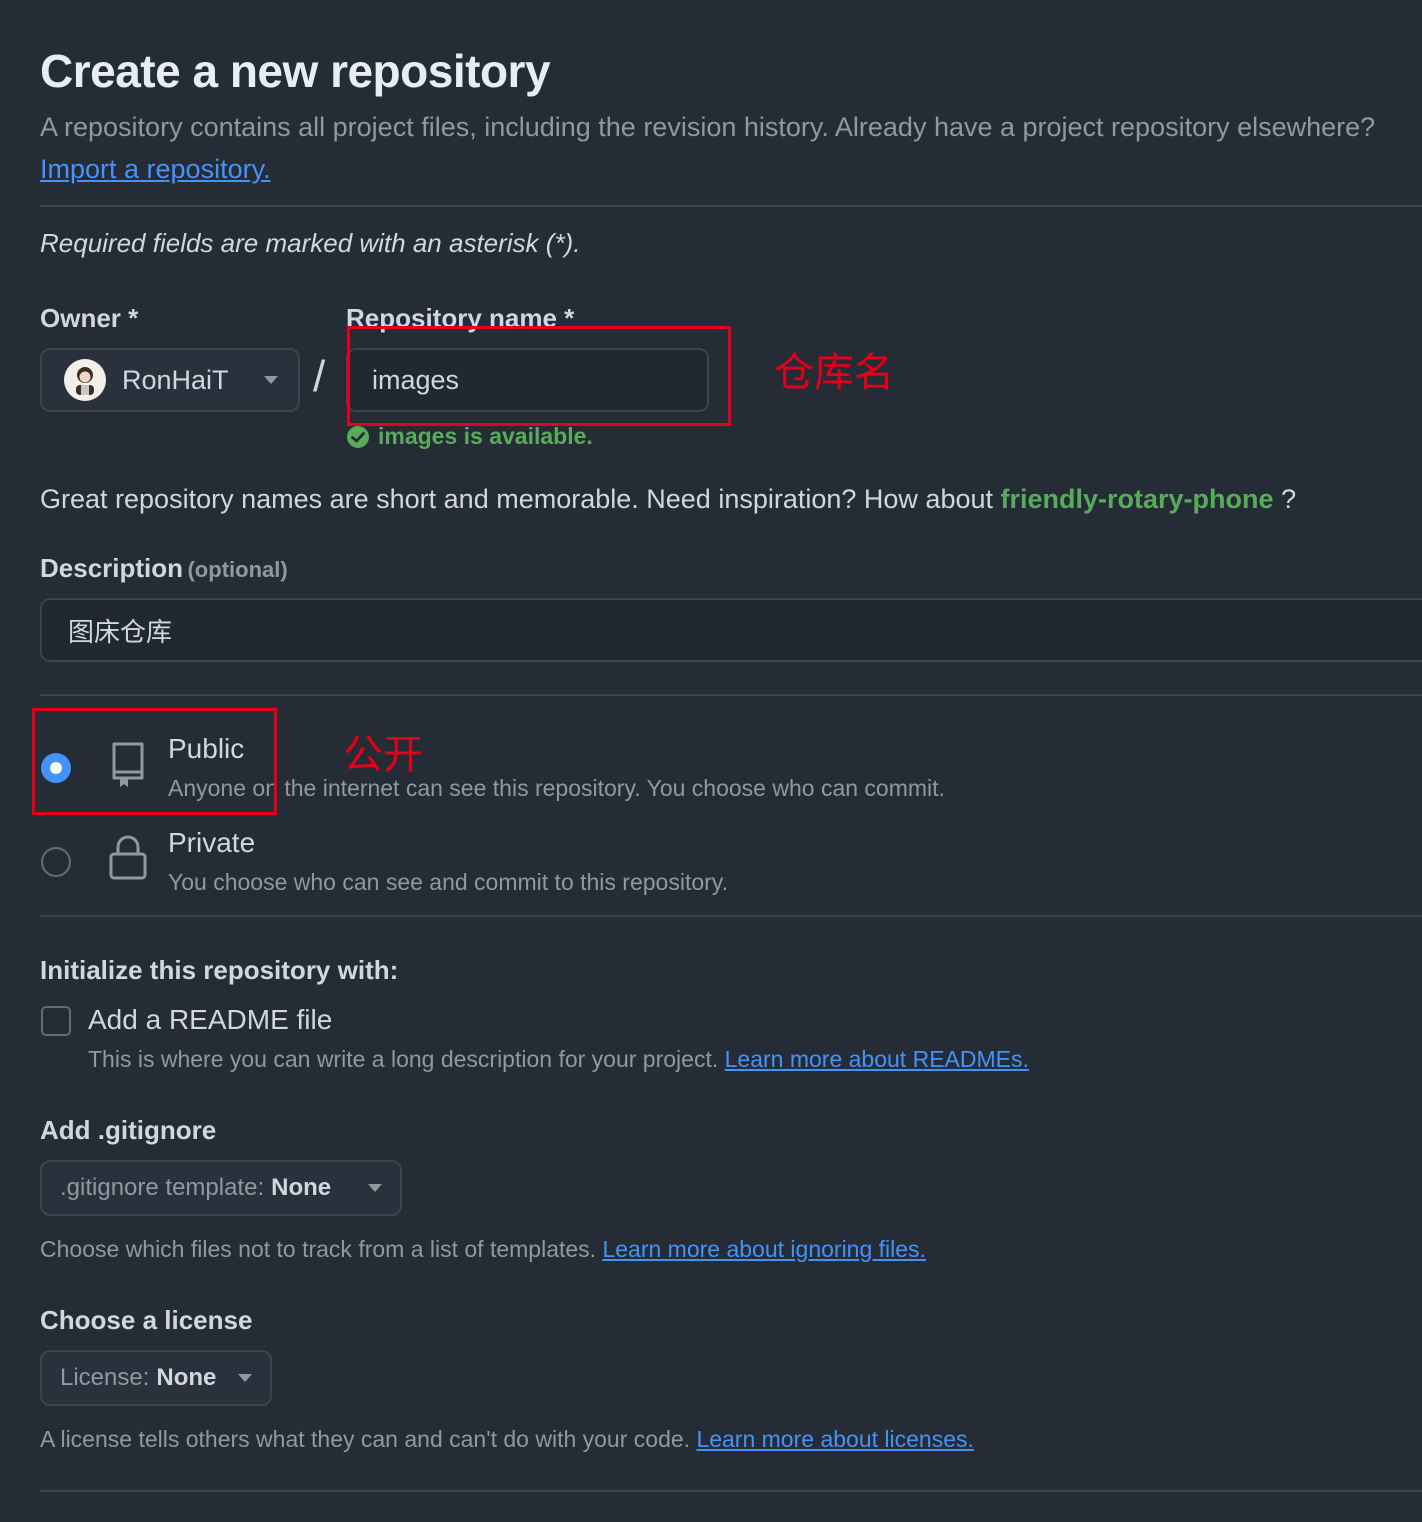 The height and width of the screenshot is (1522, 1422). I want to click on readme-checkbox, so click(56, 1021).